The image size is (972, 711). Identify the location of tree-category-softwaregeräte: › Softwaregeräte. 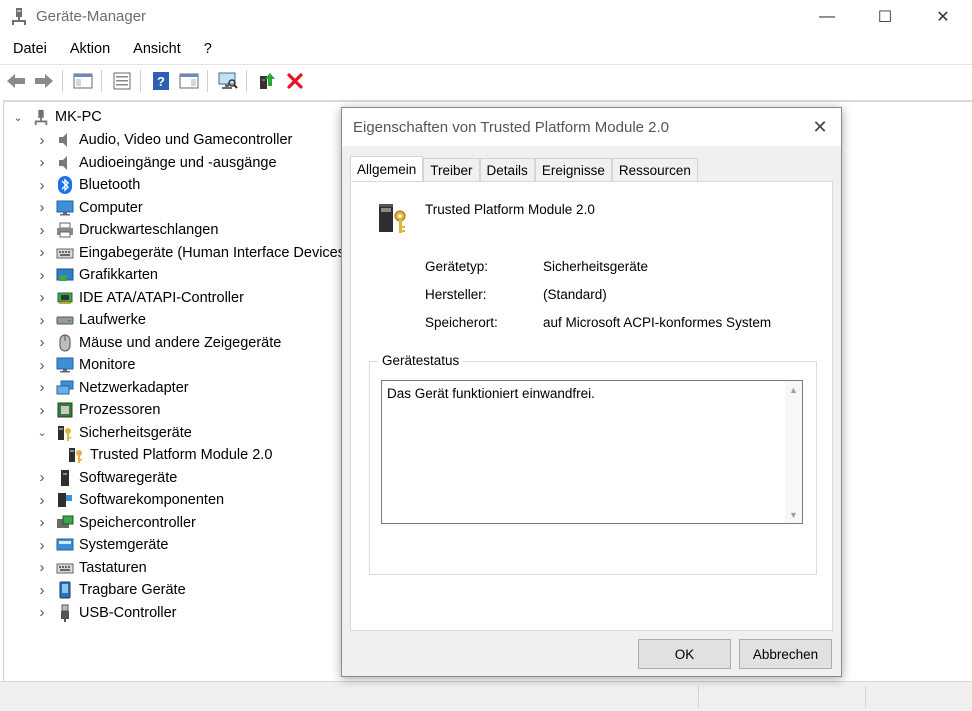
(106, 478).